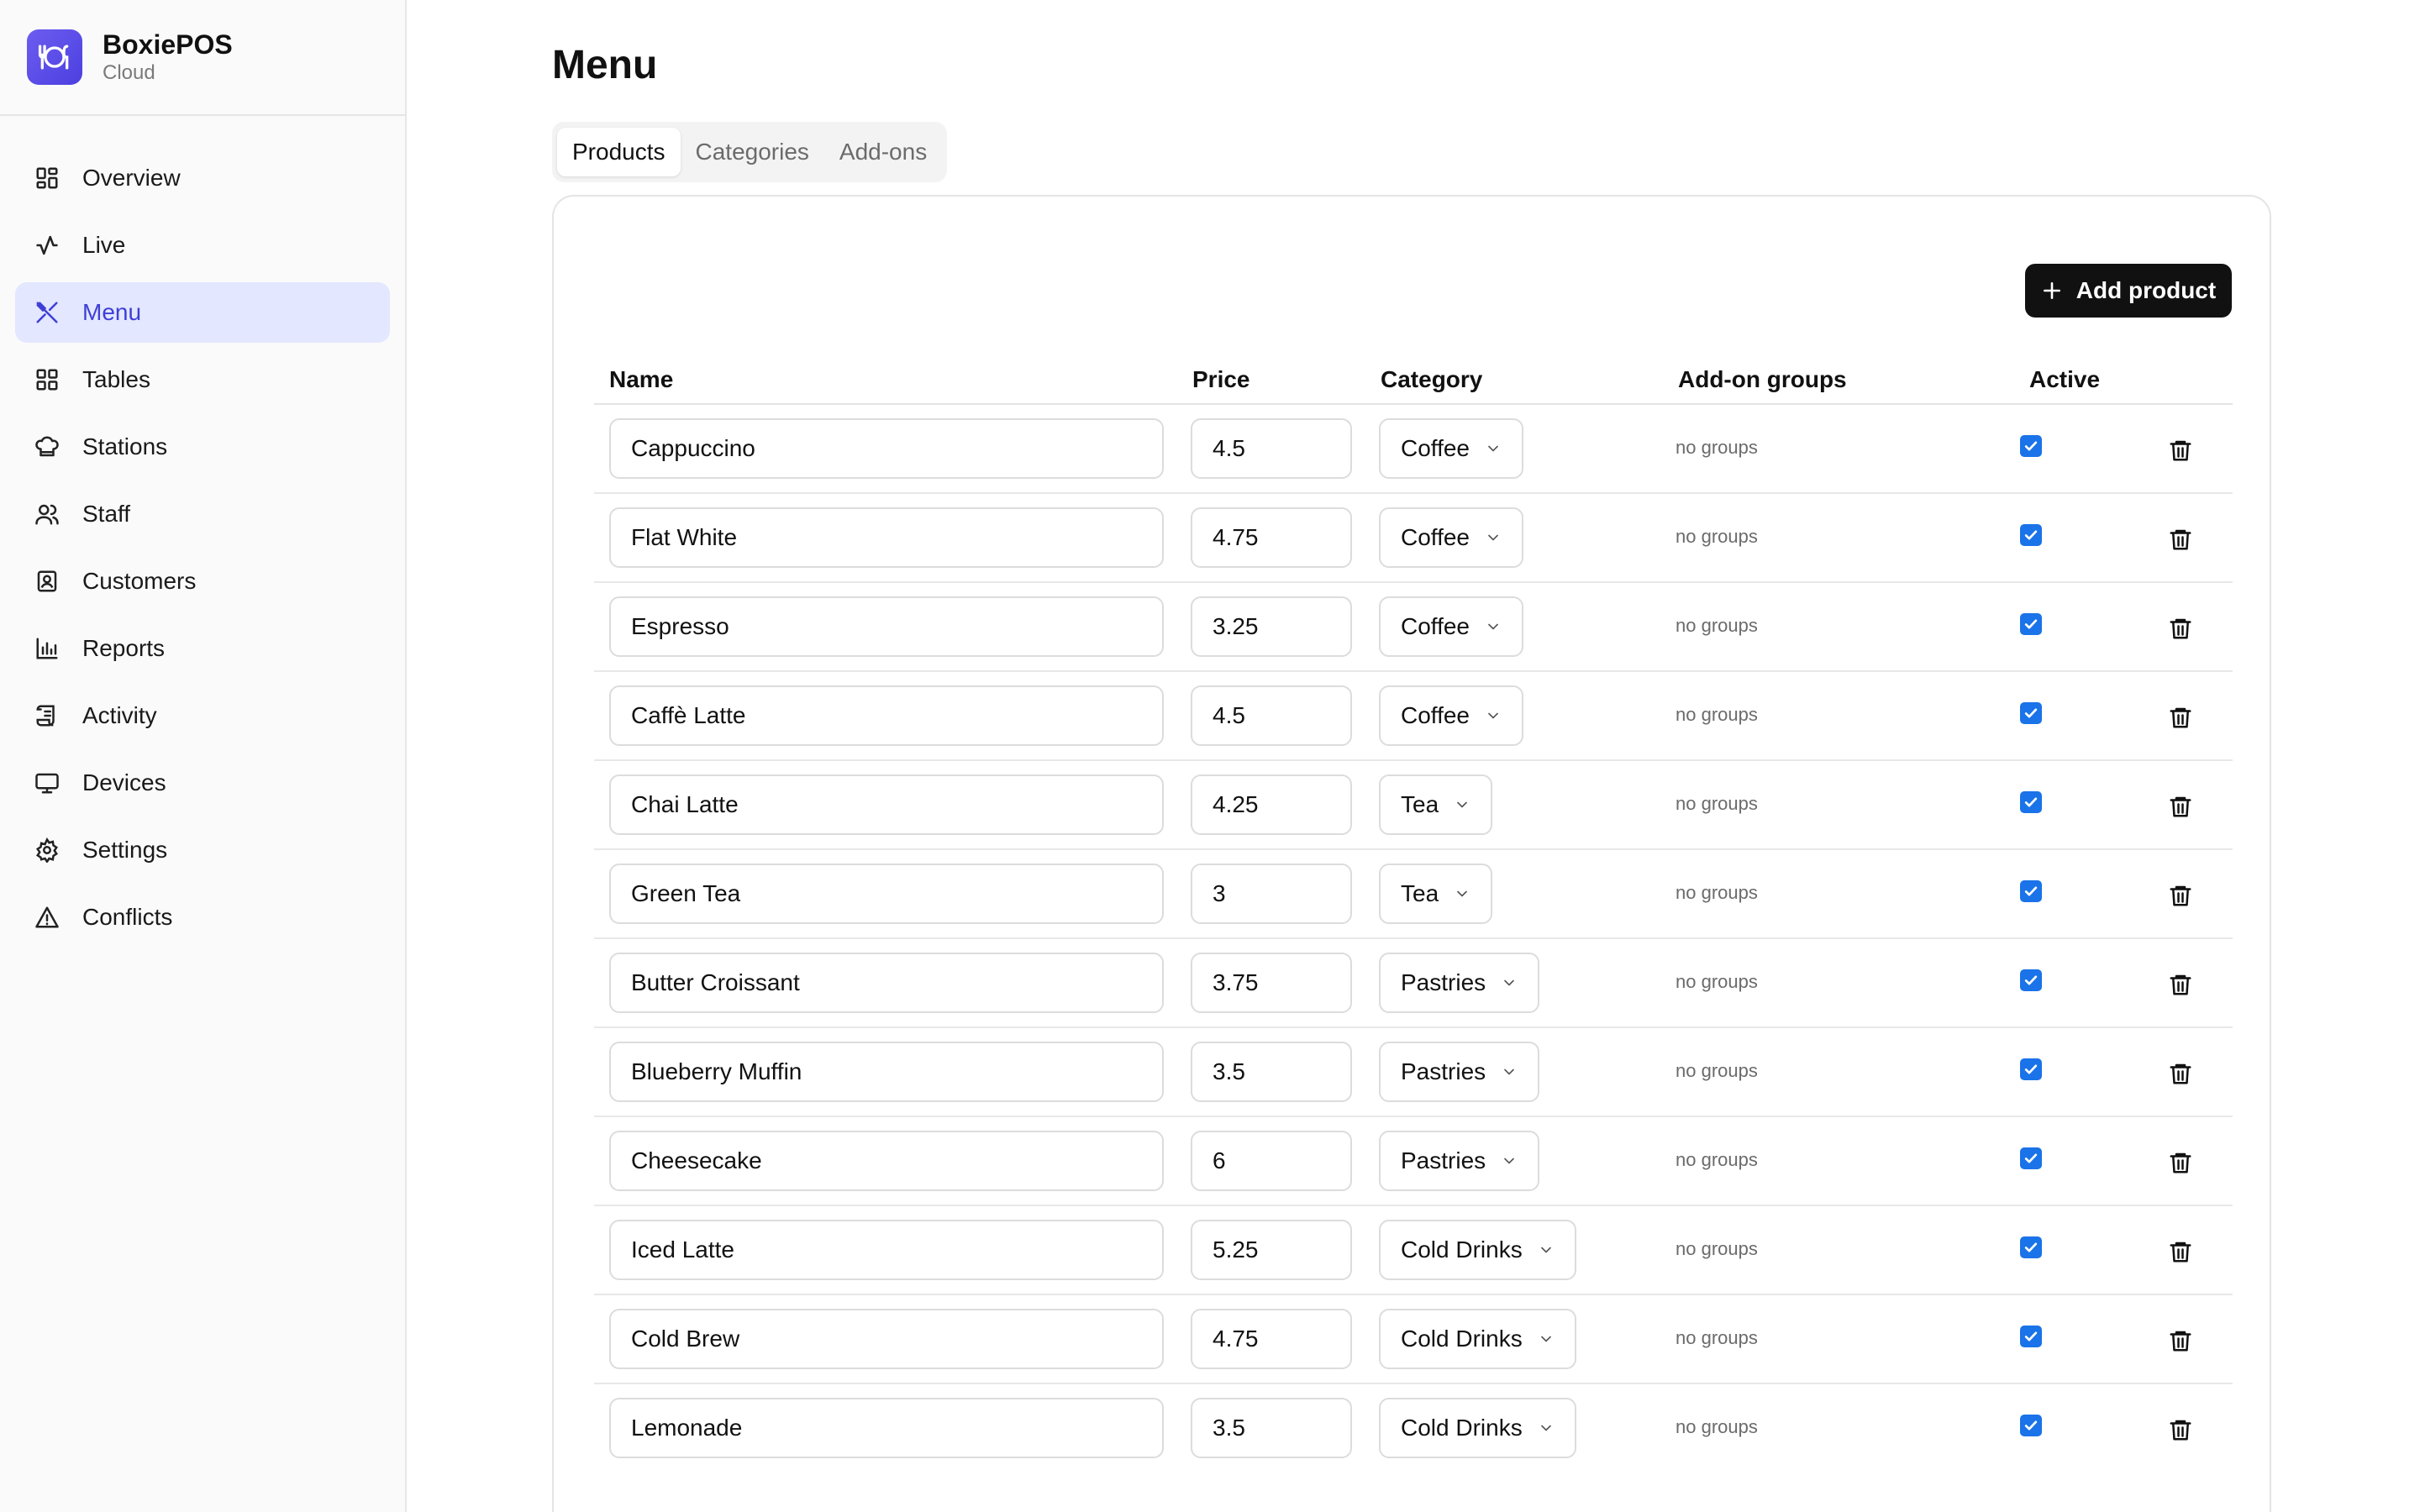 The height and width of the screenshot is (1512, 2420). I want to click on sidebar-item-live: Live, so click(202, 245).